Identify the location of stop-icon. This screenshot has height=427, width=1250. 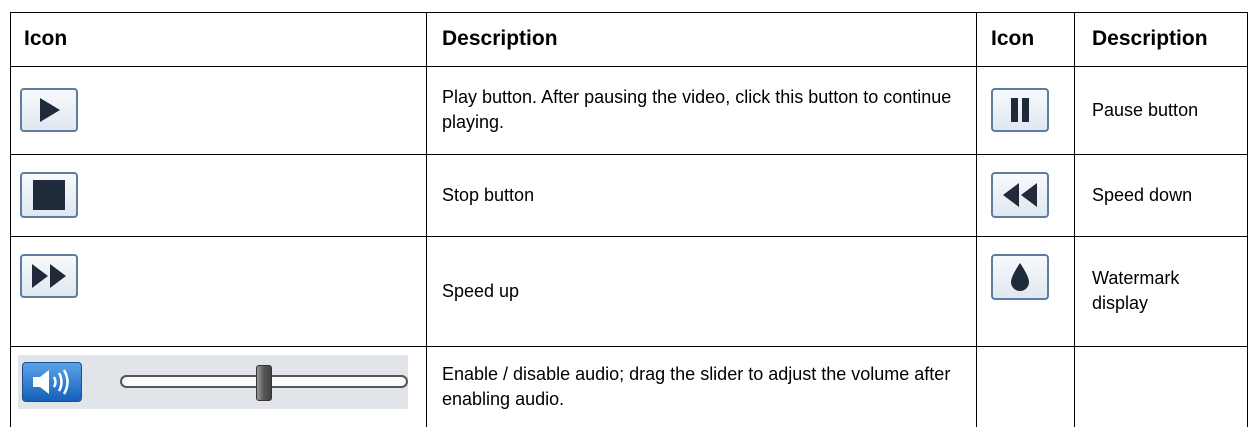
(49, 195).